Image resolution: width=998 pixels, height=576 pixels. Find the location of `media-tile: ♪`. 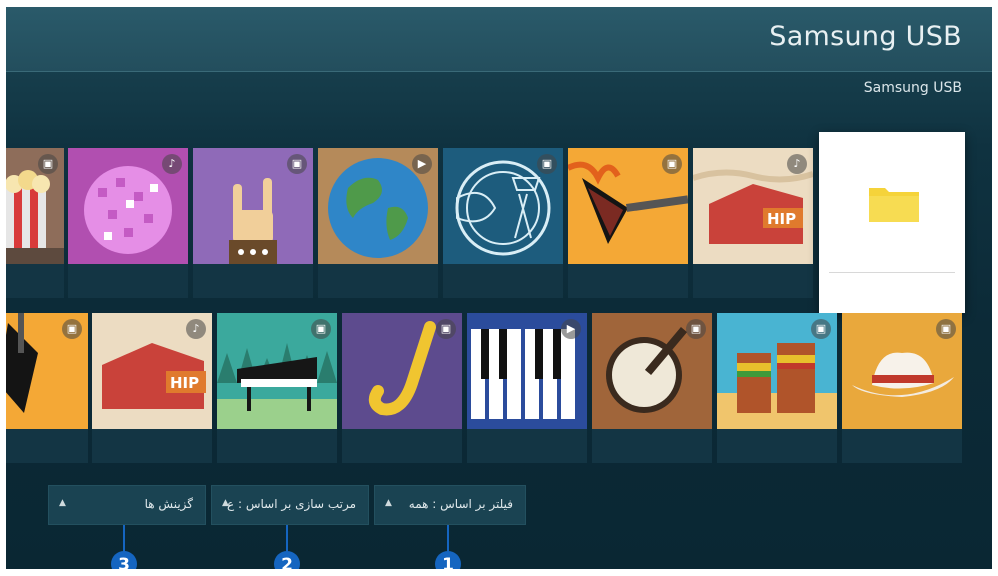

media-tile: ♪ is located at coordinates (128, 223).